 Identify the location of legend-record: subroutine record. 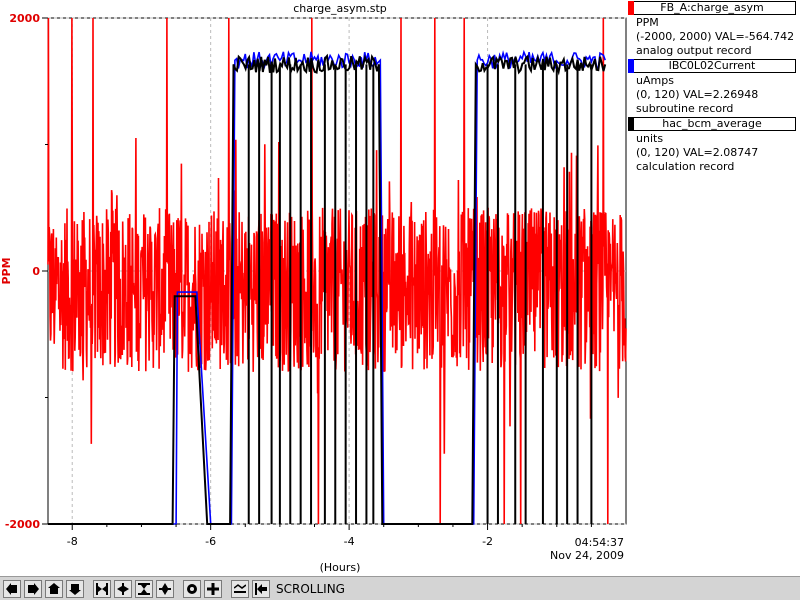
(685, 108).